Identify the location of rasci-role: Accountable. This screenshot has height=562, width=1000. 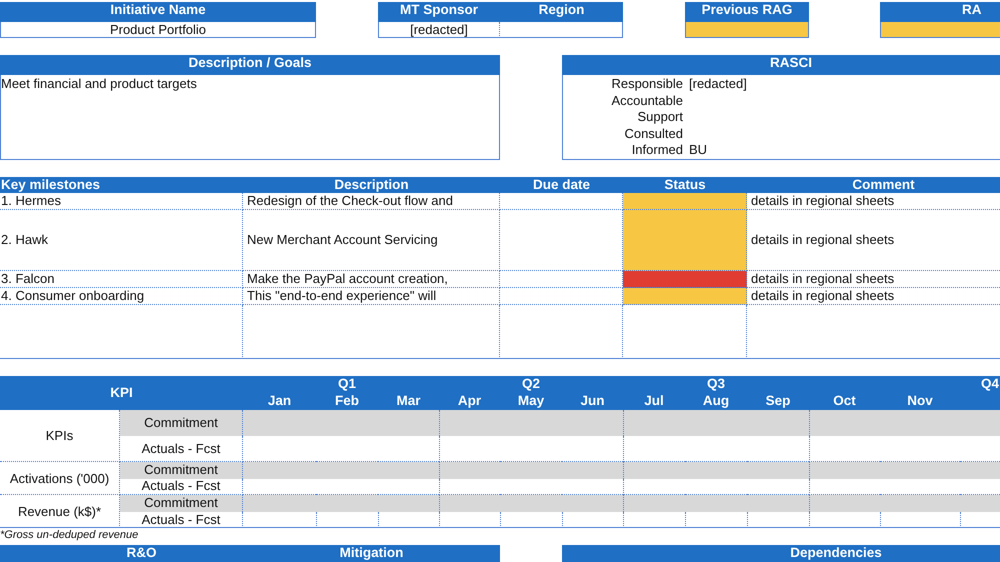
(646, 100).